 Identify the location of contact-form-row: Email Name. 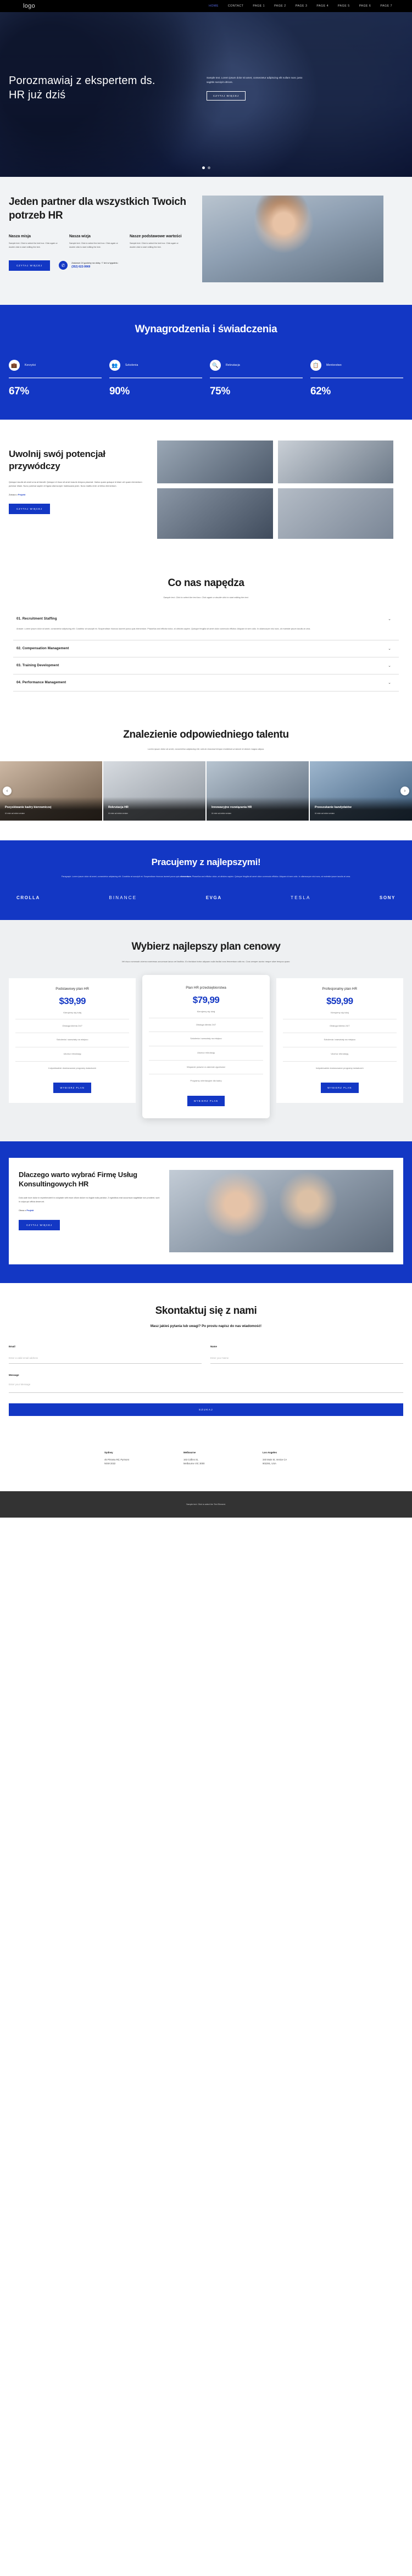
(206, 1354).